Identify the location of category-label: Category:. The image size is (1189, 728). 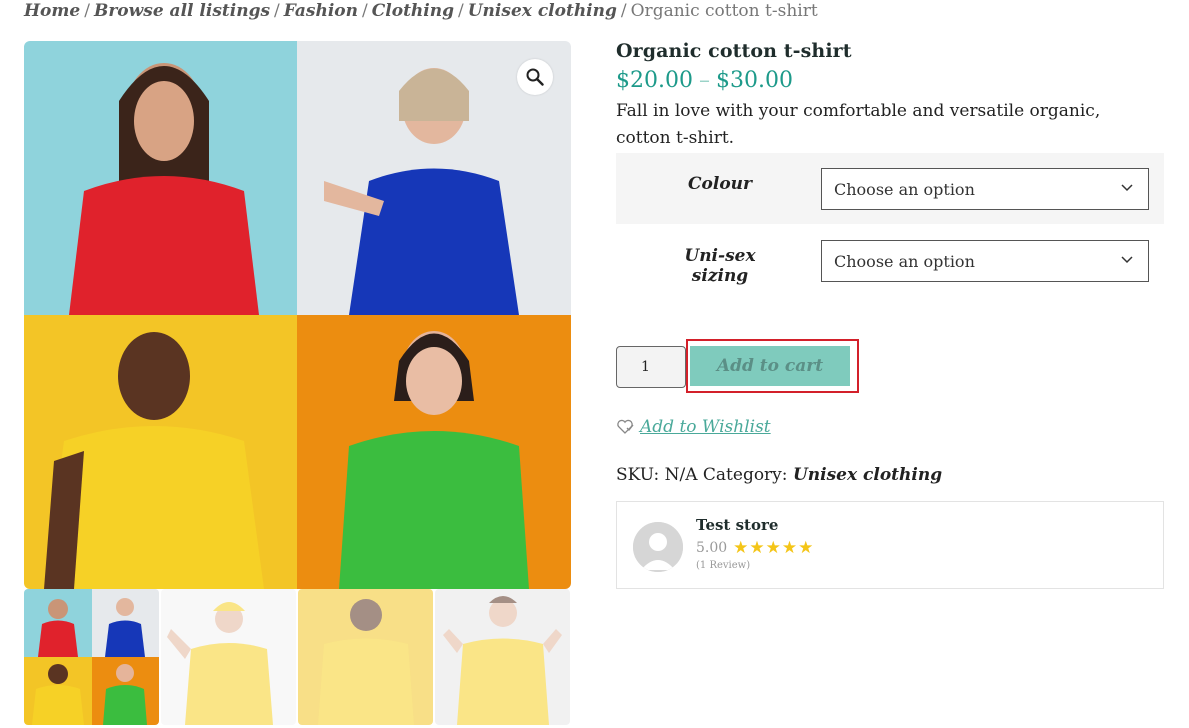
(745, 475).